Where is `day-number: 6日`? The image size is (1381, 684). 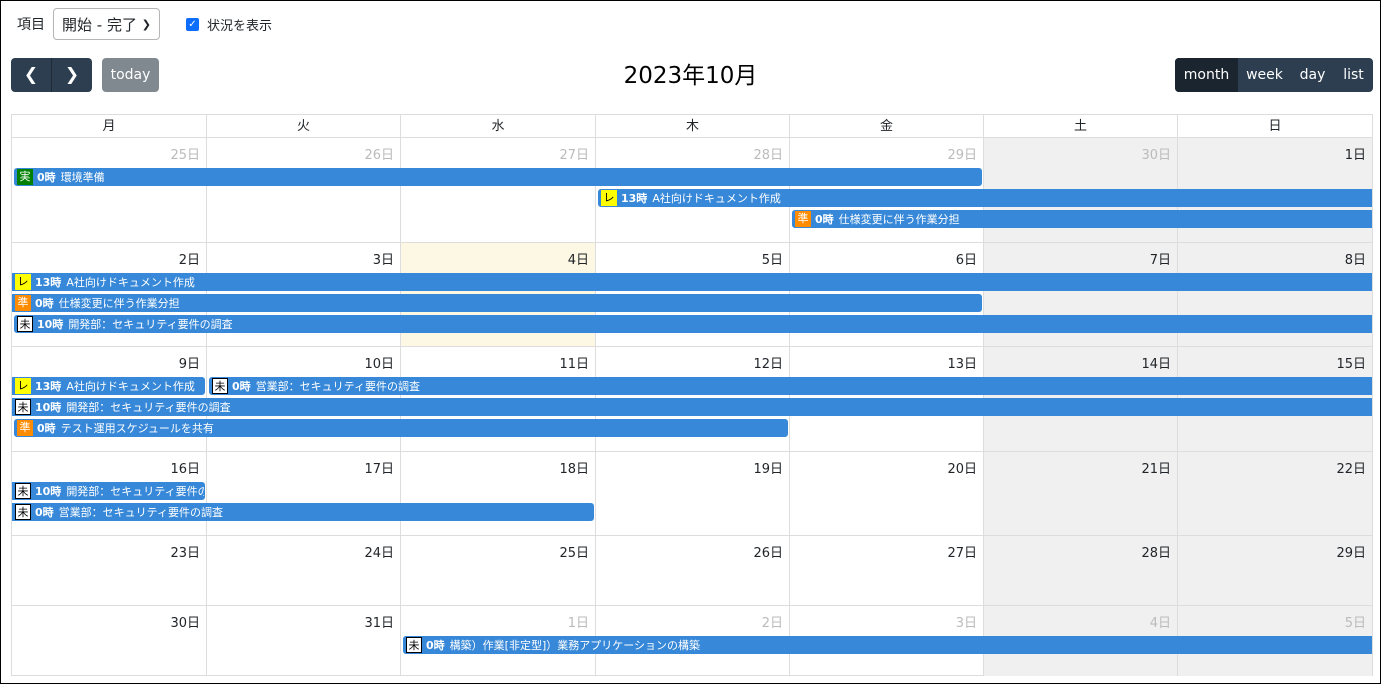 day-number: 6日 is located at coordinates (966, 258).